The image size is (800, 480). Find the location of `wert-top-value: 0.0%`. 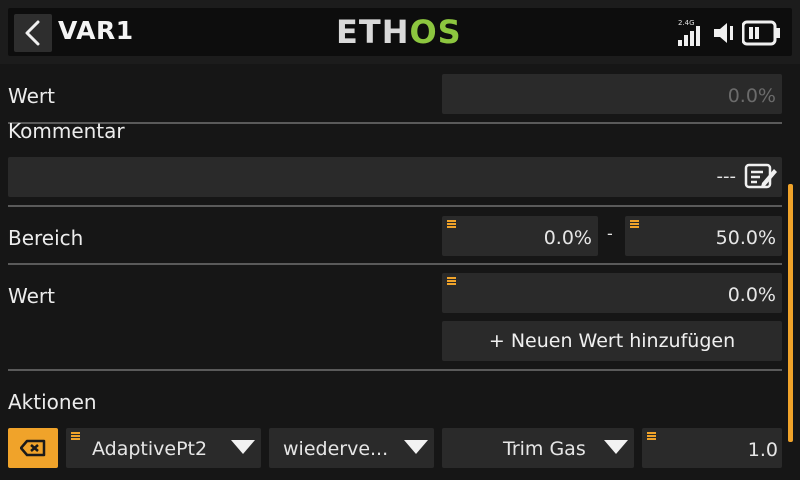

wert-top-value: 0.0% is located at coordinates (751, 96).